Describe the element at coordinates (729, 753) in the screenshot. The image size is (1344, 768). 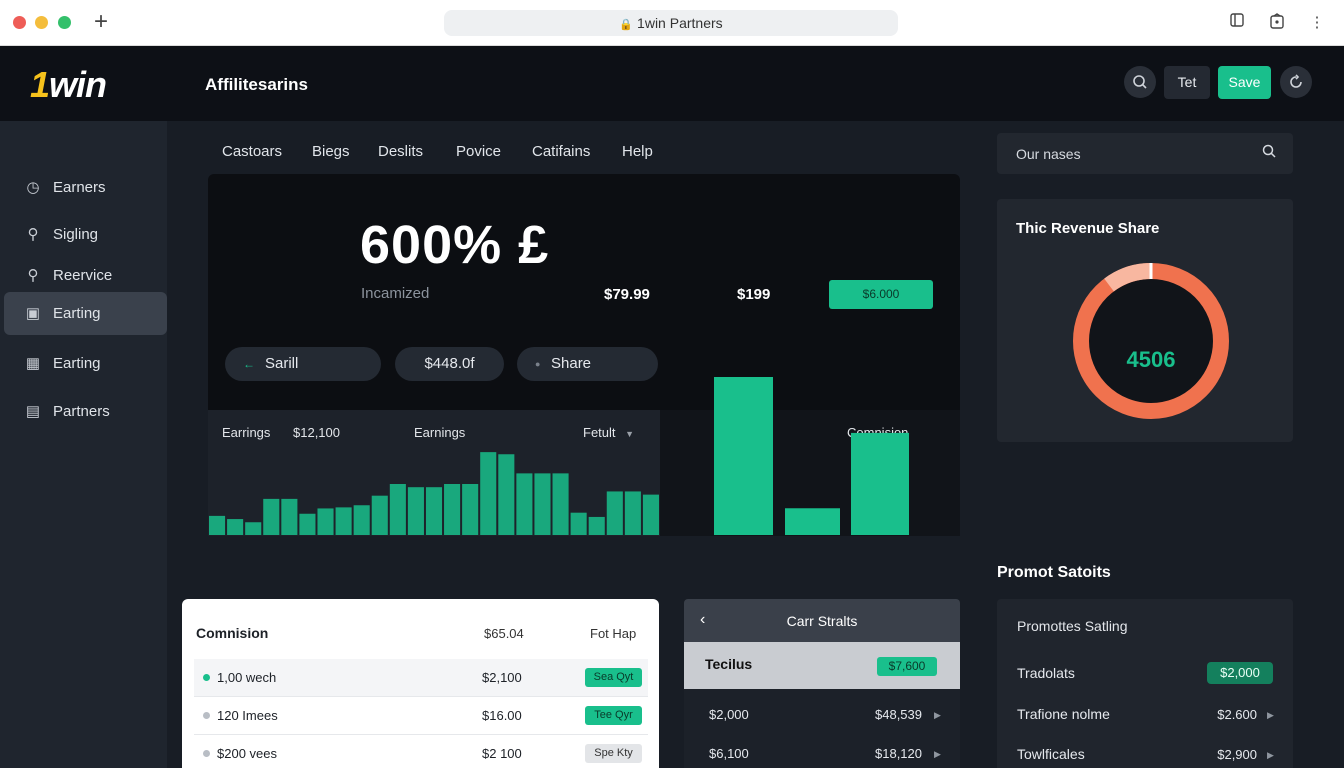
I see `stats-row-left: $6,100` at that location.